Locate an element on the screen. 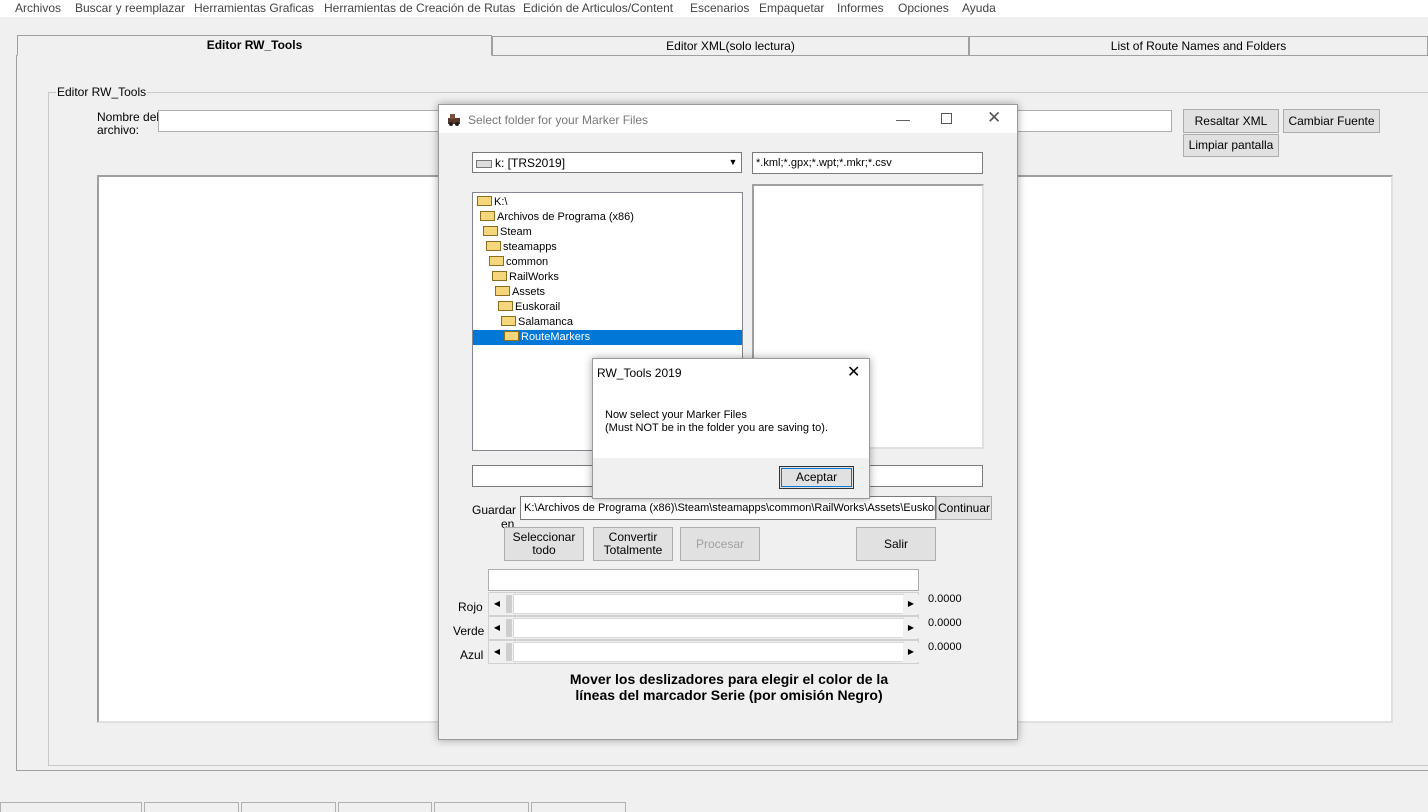 This screenshot has height=812, width=1428. highlight-xml-button: Resaltar XML is located at coordinates (1231, 121).